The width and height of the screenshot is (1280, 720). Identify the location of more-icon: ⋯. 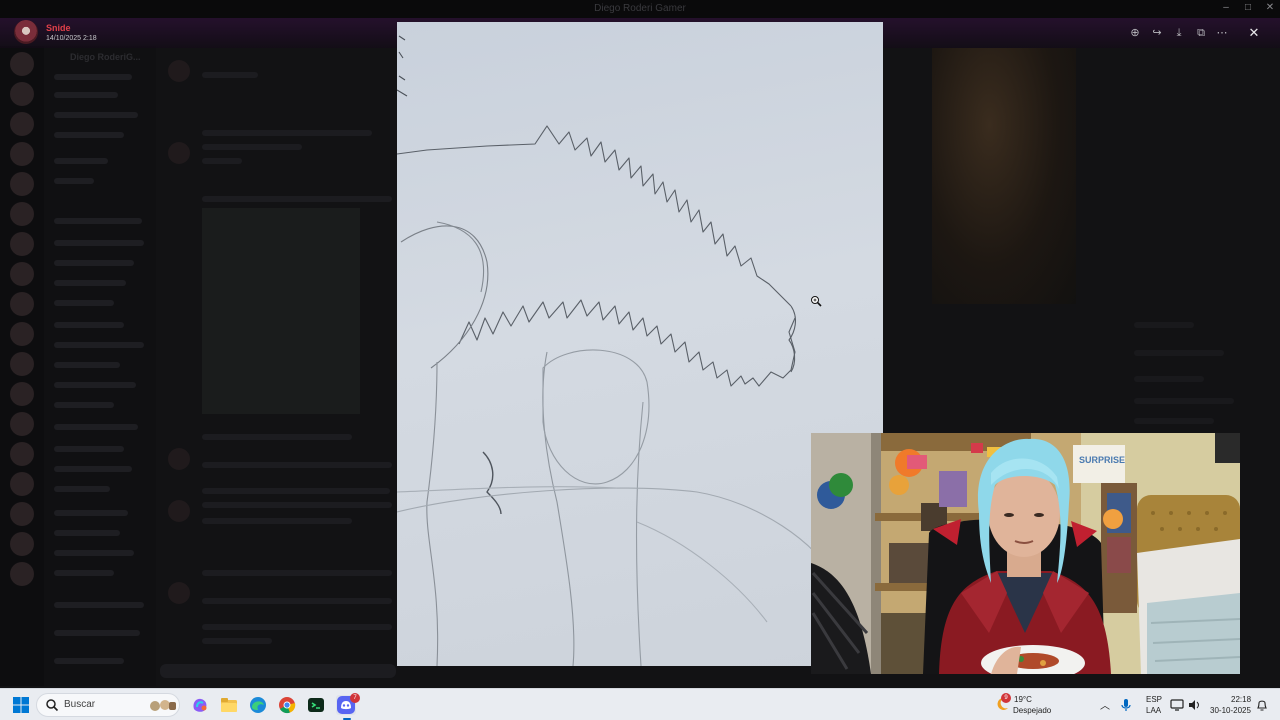
(1222, 33).